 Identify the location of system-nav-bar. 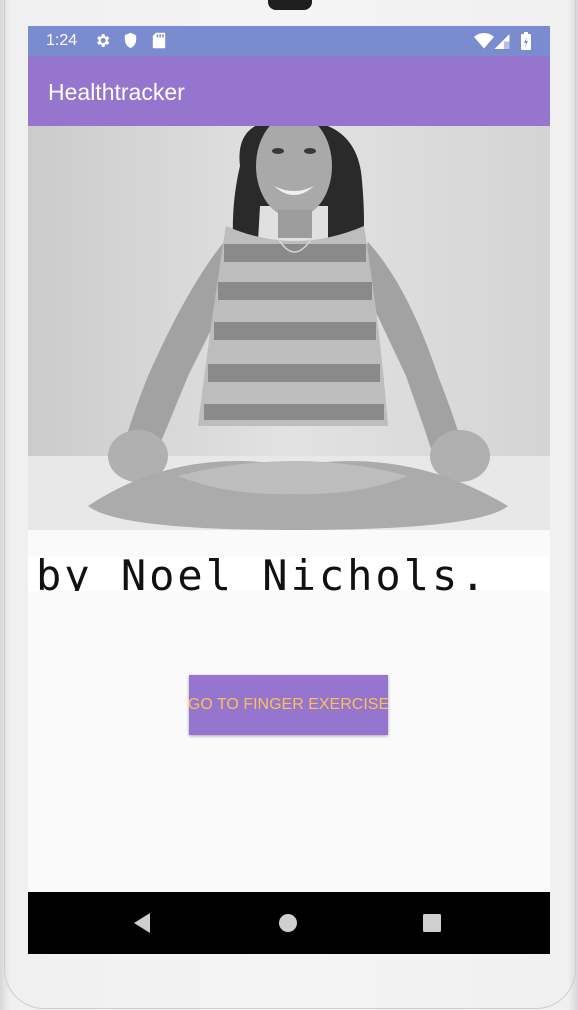
(289, 923).